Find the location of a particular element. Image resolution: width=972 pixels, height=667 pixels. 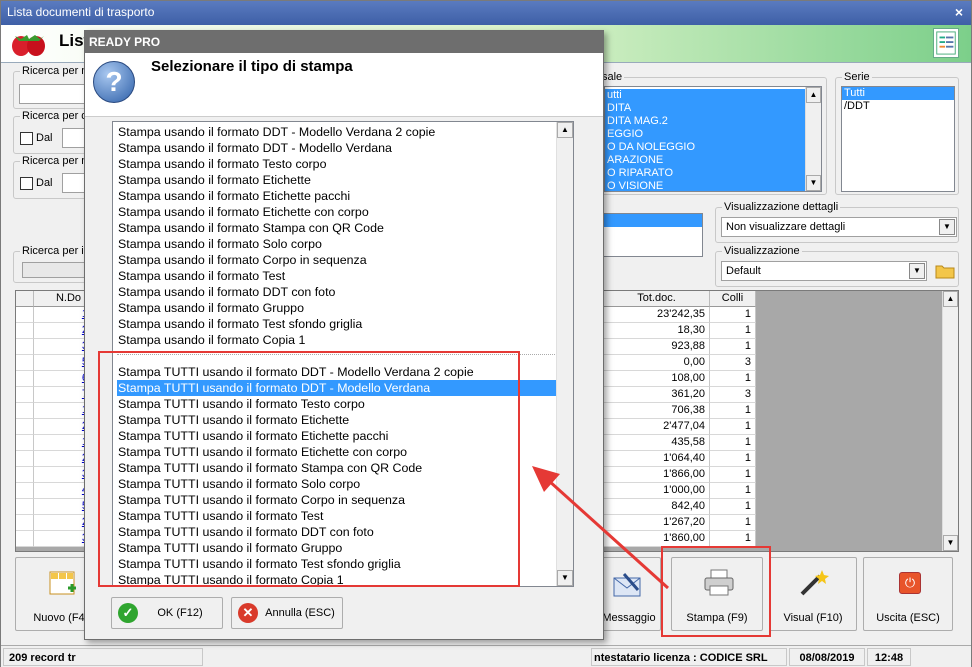

serie-listbox: Tutti /DDT is located at coordinates (898, 139).